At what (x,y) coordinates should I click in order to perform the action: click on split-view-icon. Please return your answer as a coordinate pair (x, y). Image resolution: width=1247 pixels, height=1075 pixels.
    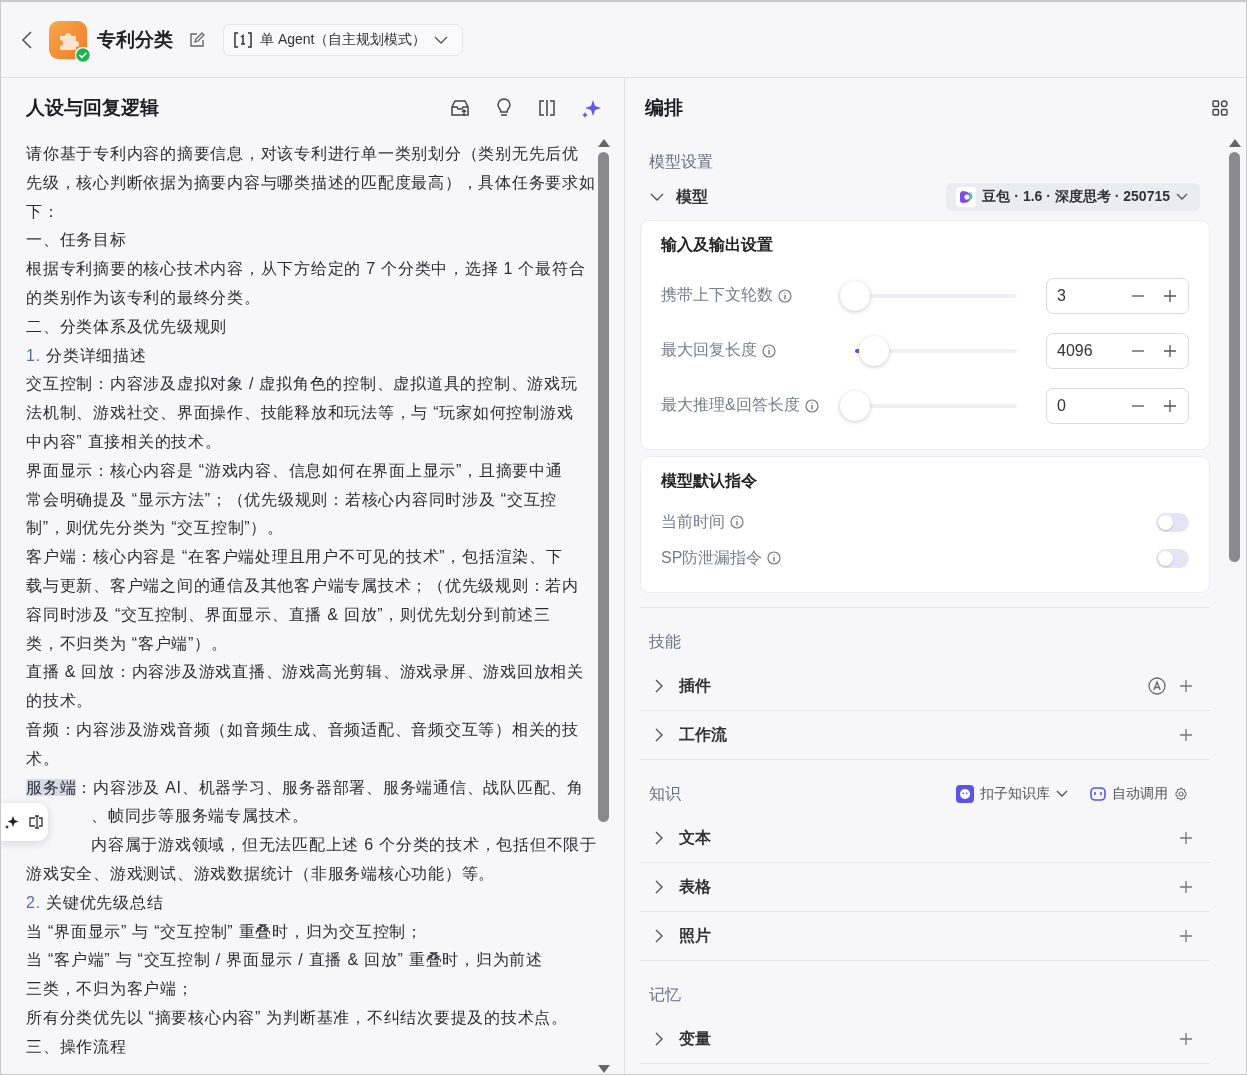
    Looking at the image, I should click on (547, 108).